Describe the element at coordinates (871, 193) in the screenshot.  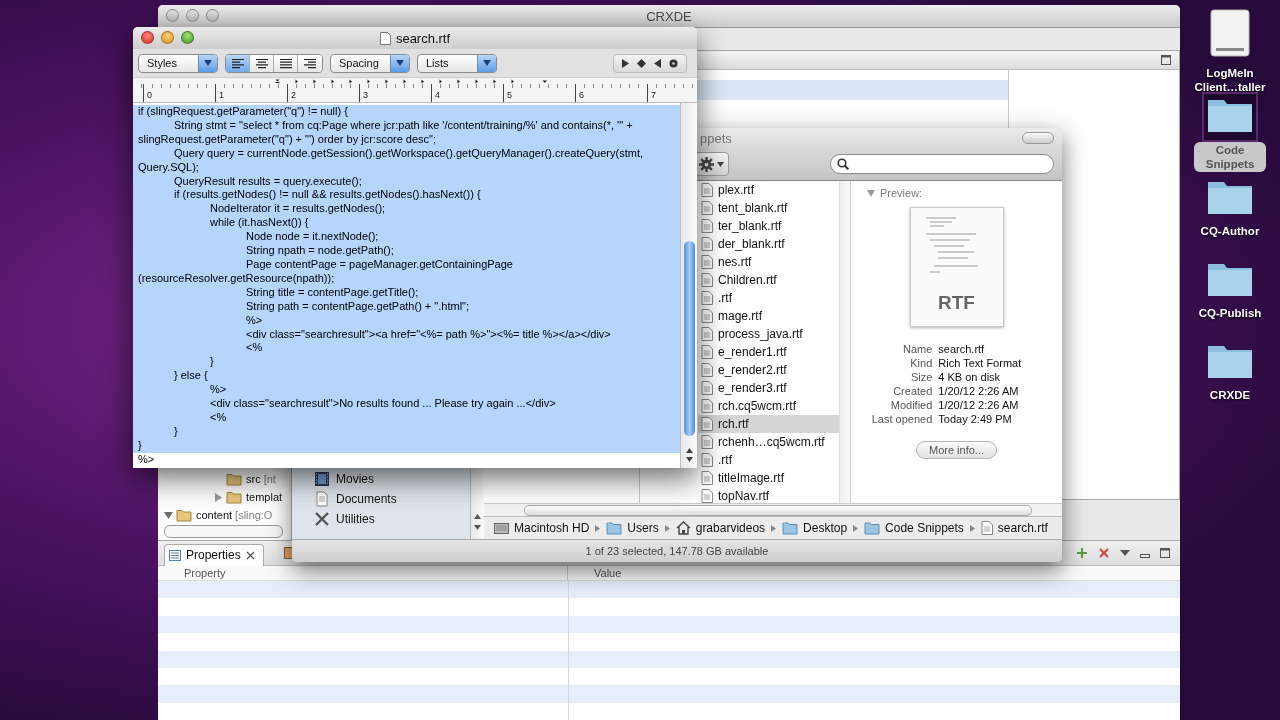
I see `disclosure-triangle-icon` at that location.